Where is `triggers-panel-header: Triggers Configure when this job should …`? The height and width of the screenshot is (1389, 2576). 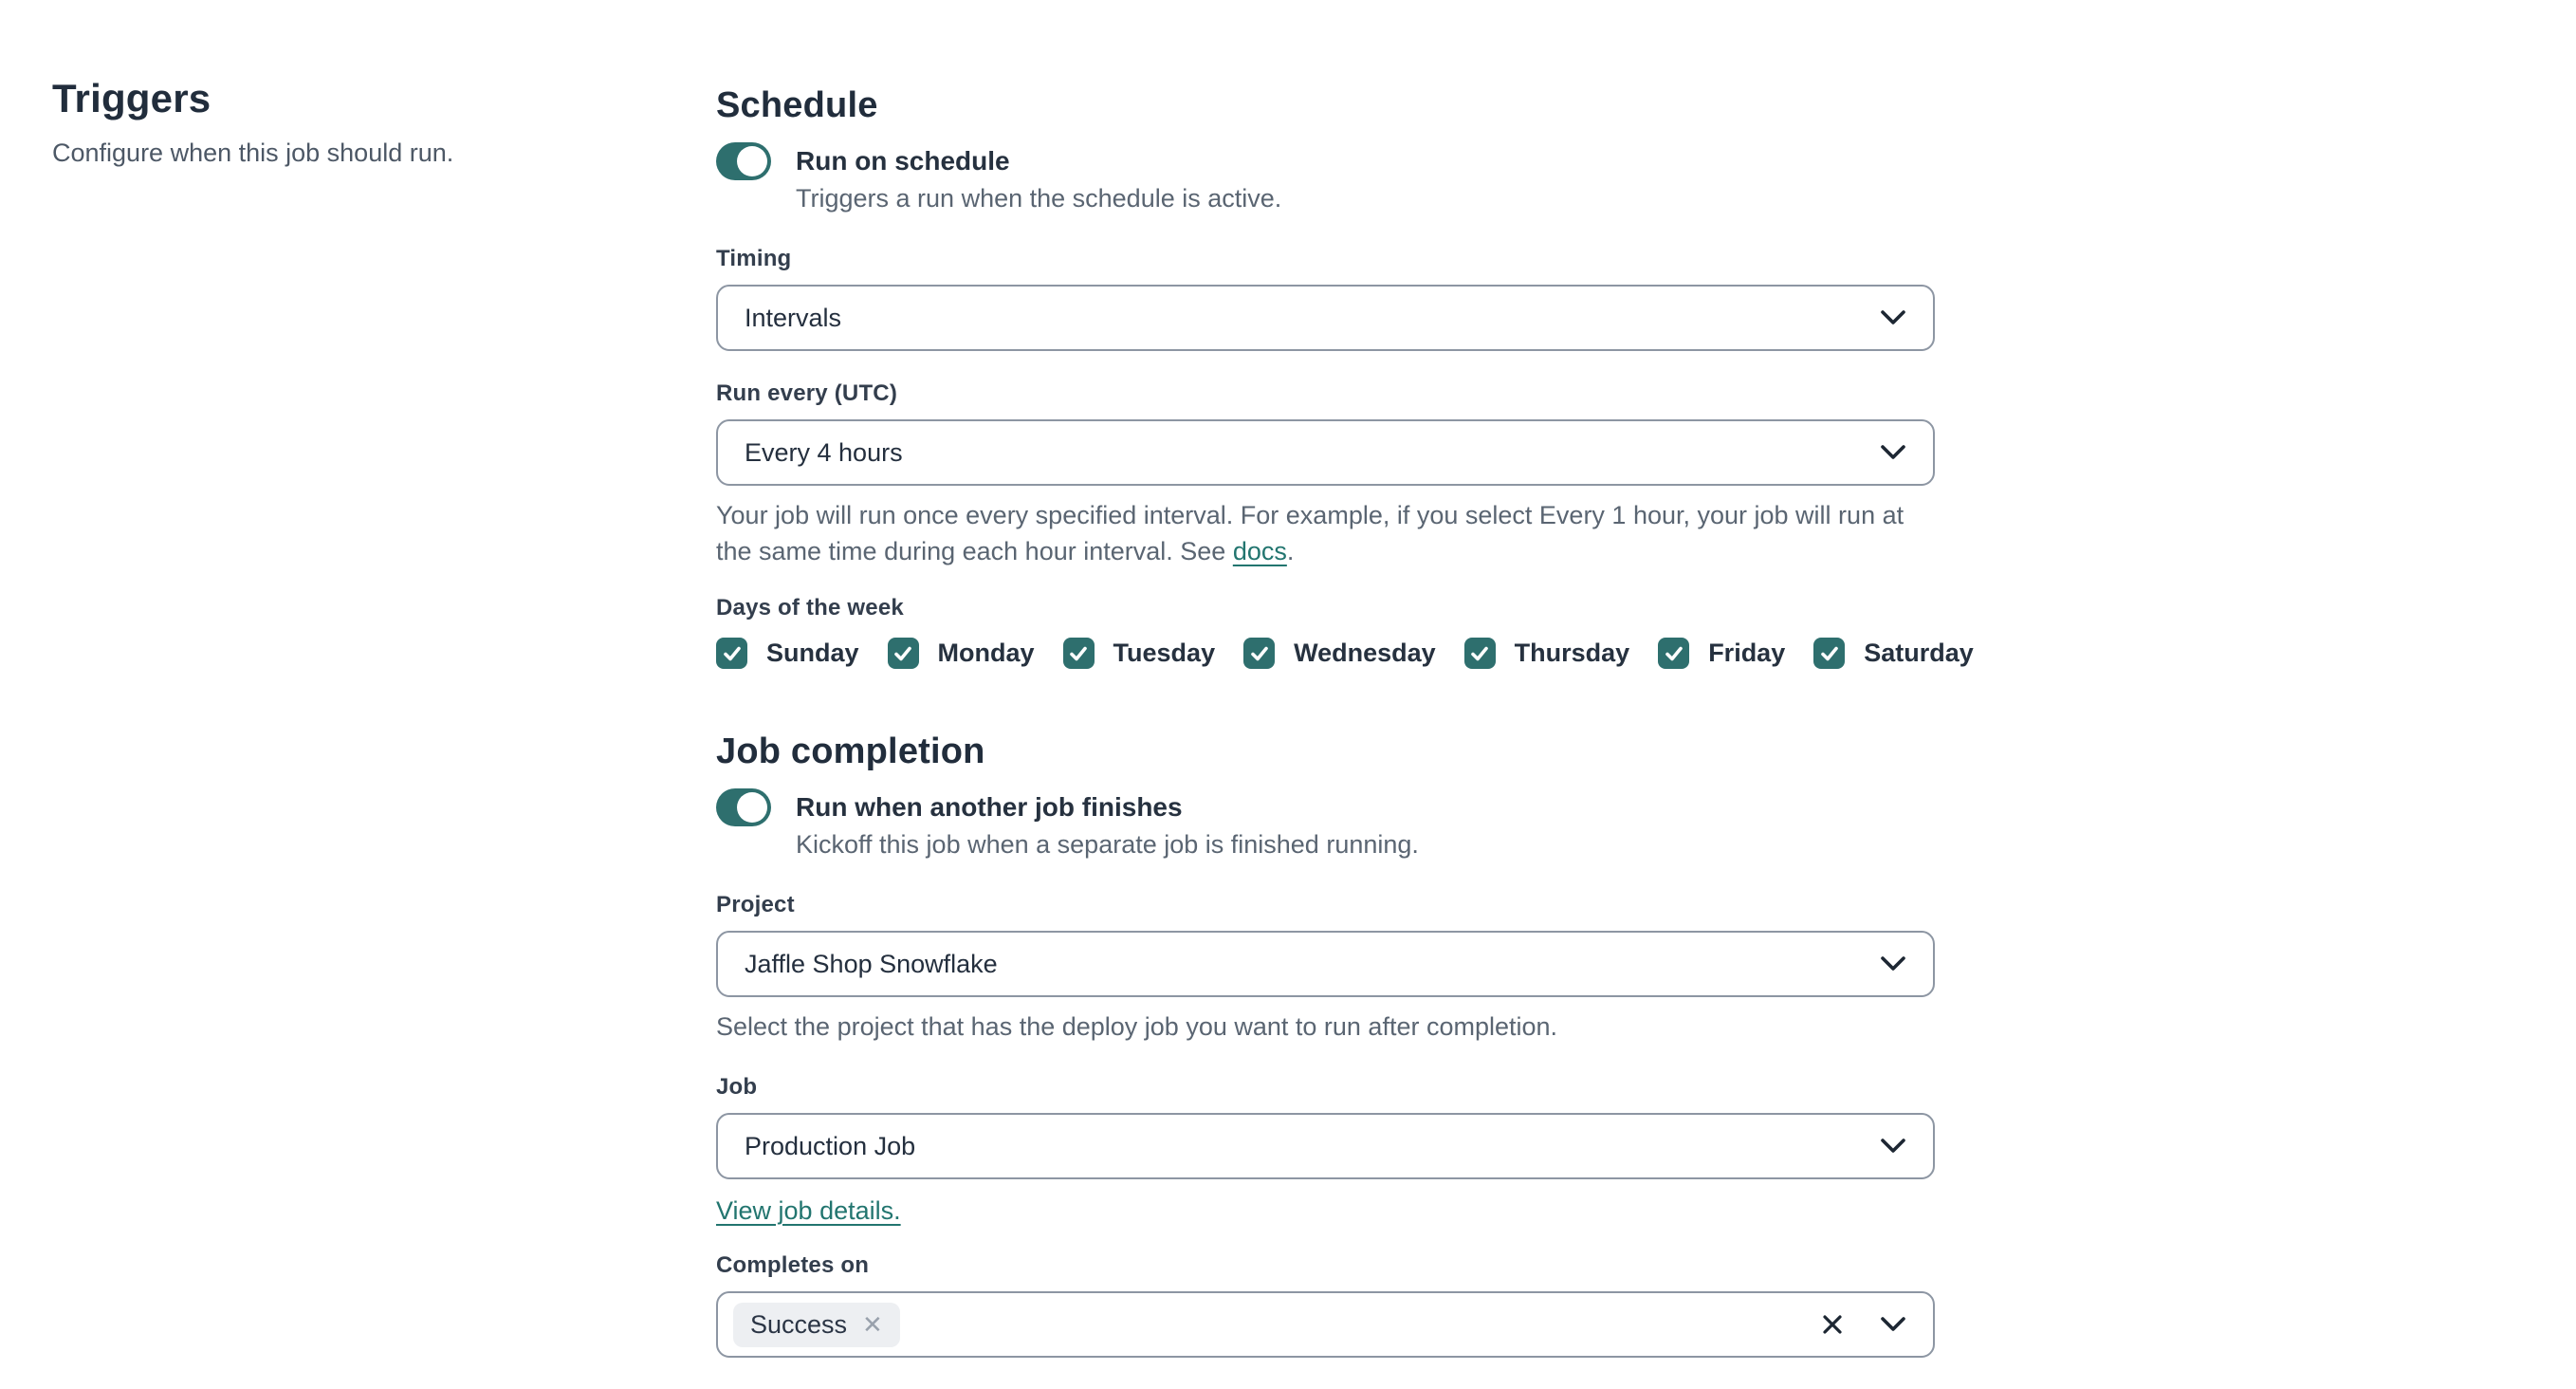
triggers-panel-header: Triggers Configure when this job should … is located at coordinates (351, 122).